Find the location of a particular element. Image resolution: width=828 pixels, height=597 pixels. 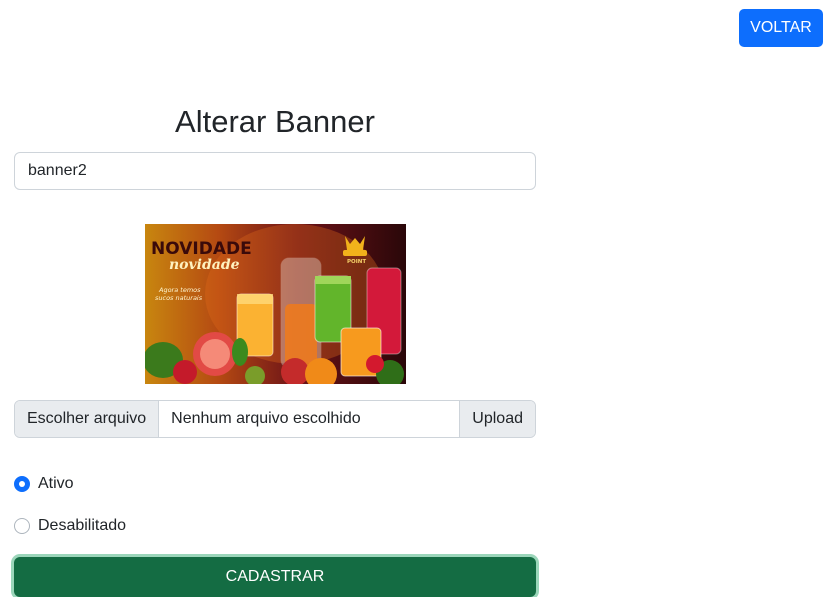

status-option-disabled: Desabilitado is located at coordinates (70, 526).